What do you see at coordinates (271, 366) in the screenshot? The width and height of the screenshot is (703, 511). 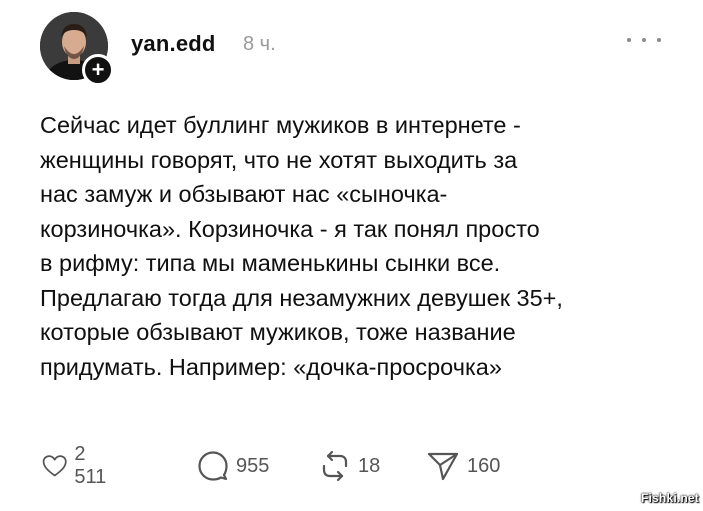 I see `post-text-line: придумать. Например: «дочка-просрочка»` at bounding box center [271, 366].